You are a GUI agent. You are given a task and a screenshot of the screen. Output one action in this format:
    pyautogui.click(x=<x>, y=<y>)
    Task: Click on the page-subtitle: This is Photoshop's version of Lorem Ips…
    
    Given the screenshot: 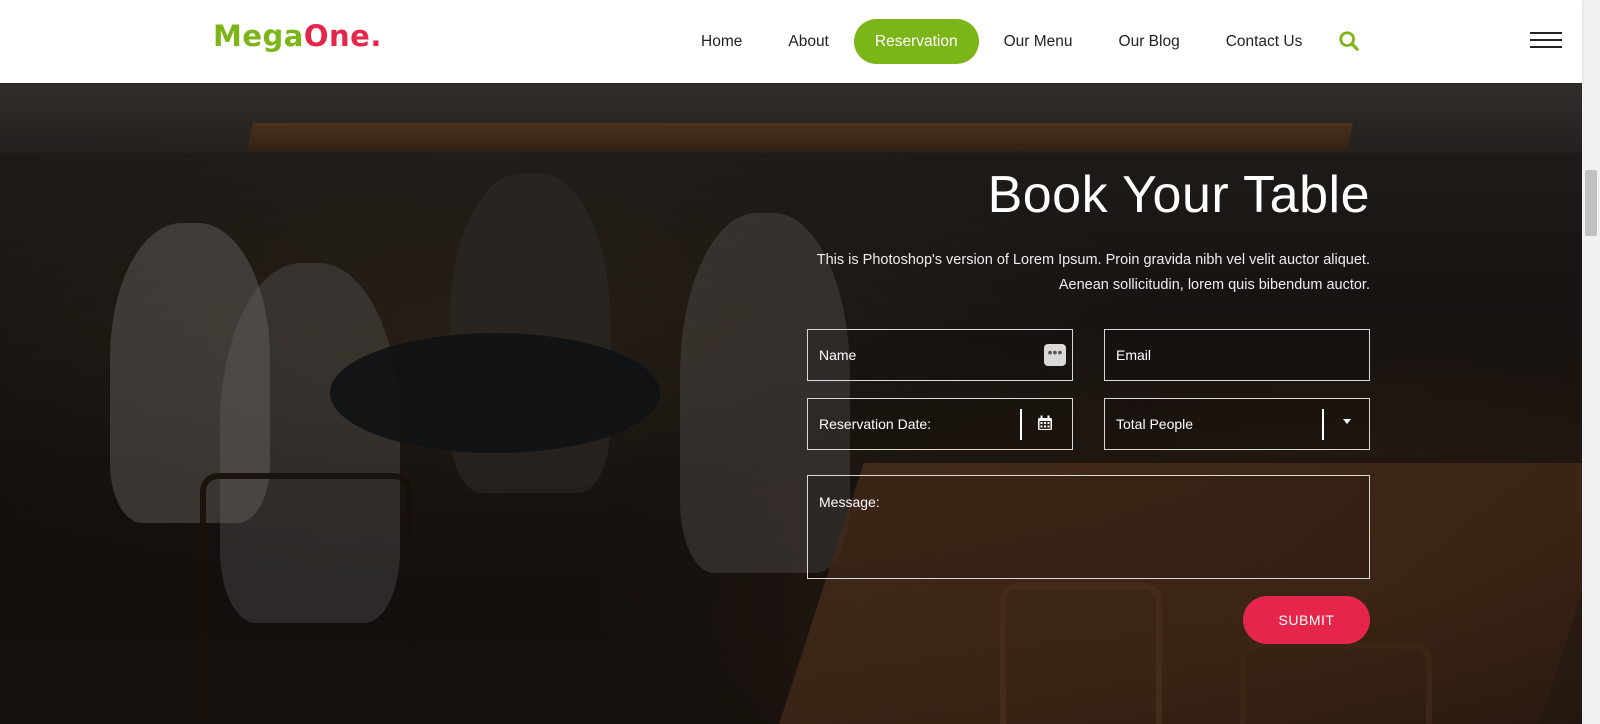 What is the action you would take?
    pyautogui.click(x=1080, y=273)
    